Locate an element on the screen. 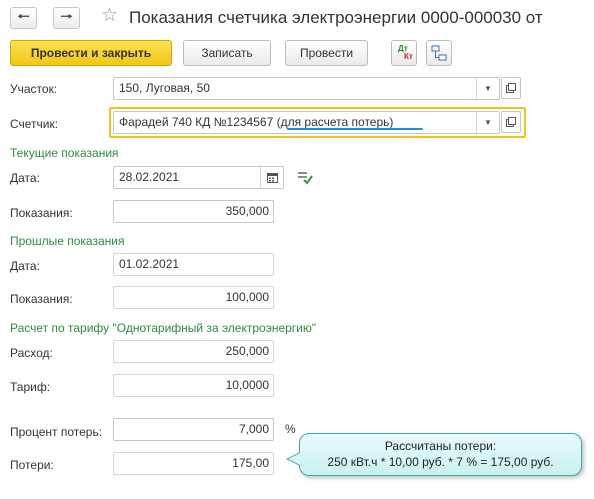 The width and height of the screenshot is (594, 499). fill-check-icon is located at coordinates (305, 178).